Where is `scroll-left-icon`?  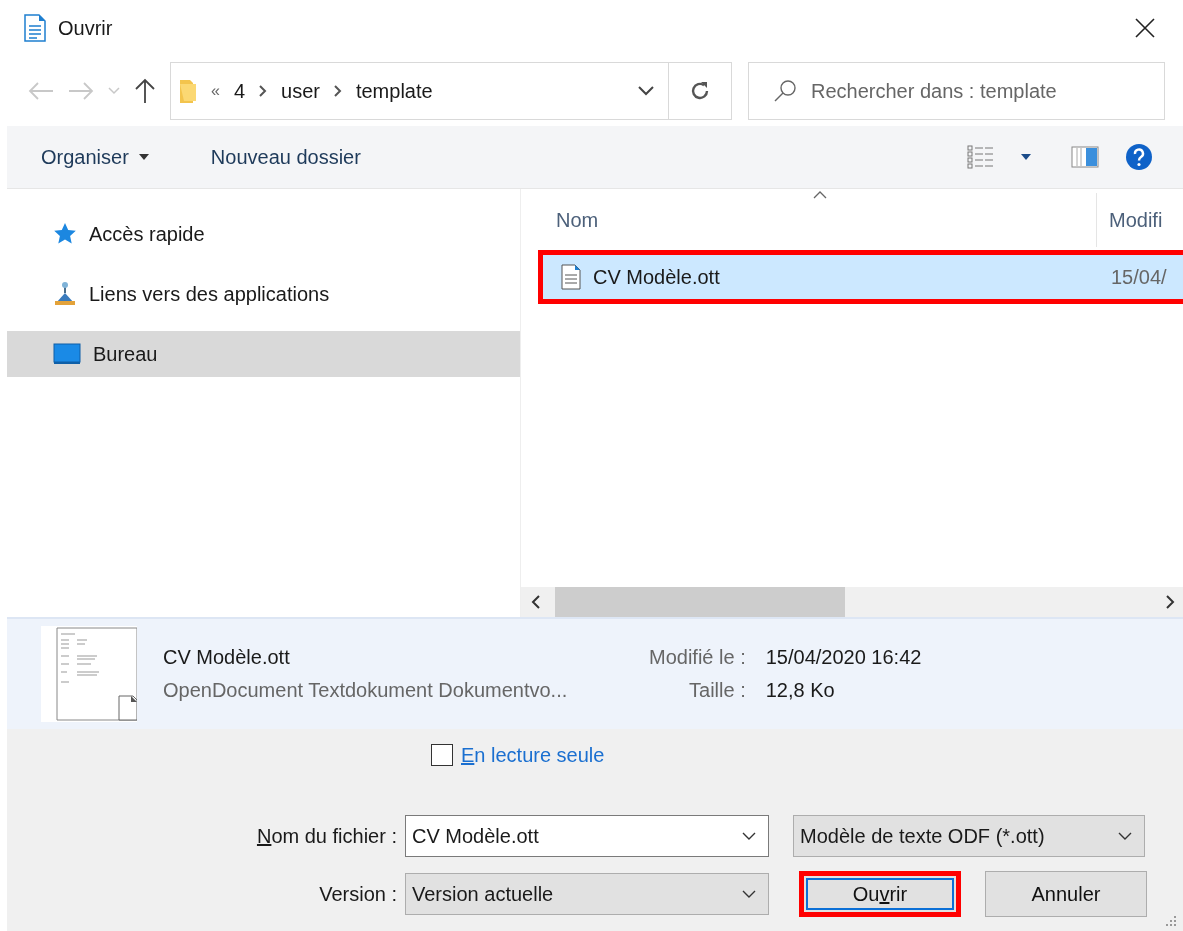
scroll-left-icon is located at coordinates (536, 602).